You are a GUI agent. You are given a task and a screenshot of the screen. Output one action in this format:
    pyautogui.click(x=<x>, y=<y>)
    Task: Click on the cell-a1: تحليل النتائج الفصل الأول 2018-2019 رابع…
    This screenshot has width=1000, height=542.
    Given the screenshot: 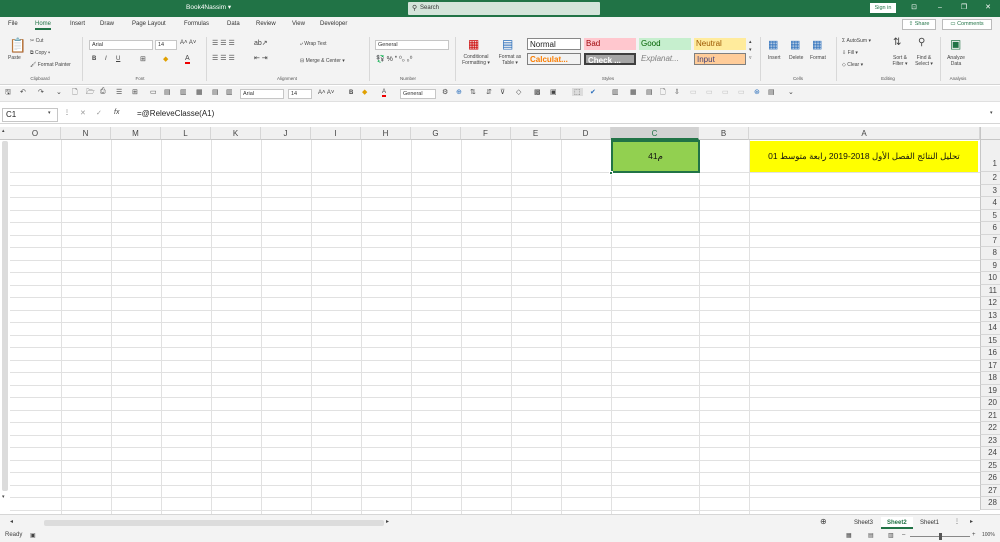 What is the action you would take?
    pyautogui.click(x=864, y=156)
    